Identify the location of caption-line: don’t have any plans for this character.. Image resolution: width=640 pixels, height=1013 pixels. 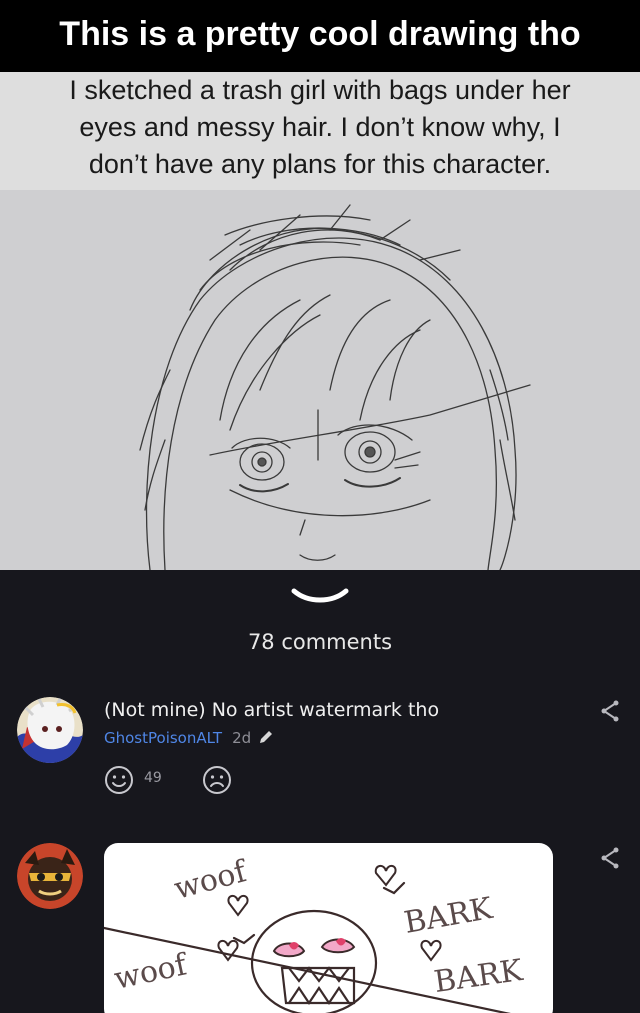
(320, 164).